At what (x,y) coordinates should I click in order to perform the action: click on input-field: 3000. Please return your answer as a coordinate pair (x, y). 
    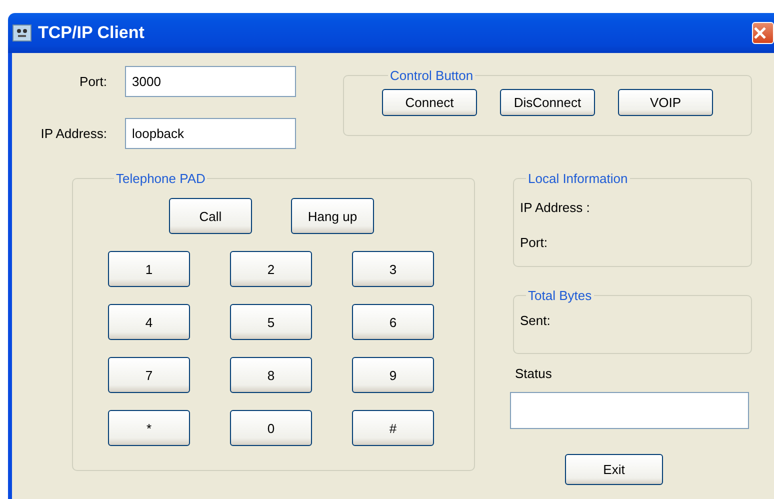
    Looking at the image, I should click on (210, 81).